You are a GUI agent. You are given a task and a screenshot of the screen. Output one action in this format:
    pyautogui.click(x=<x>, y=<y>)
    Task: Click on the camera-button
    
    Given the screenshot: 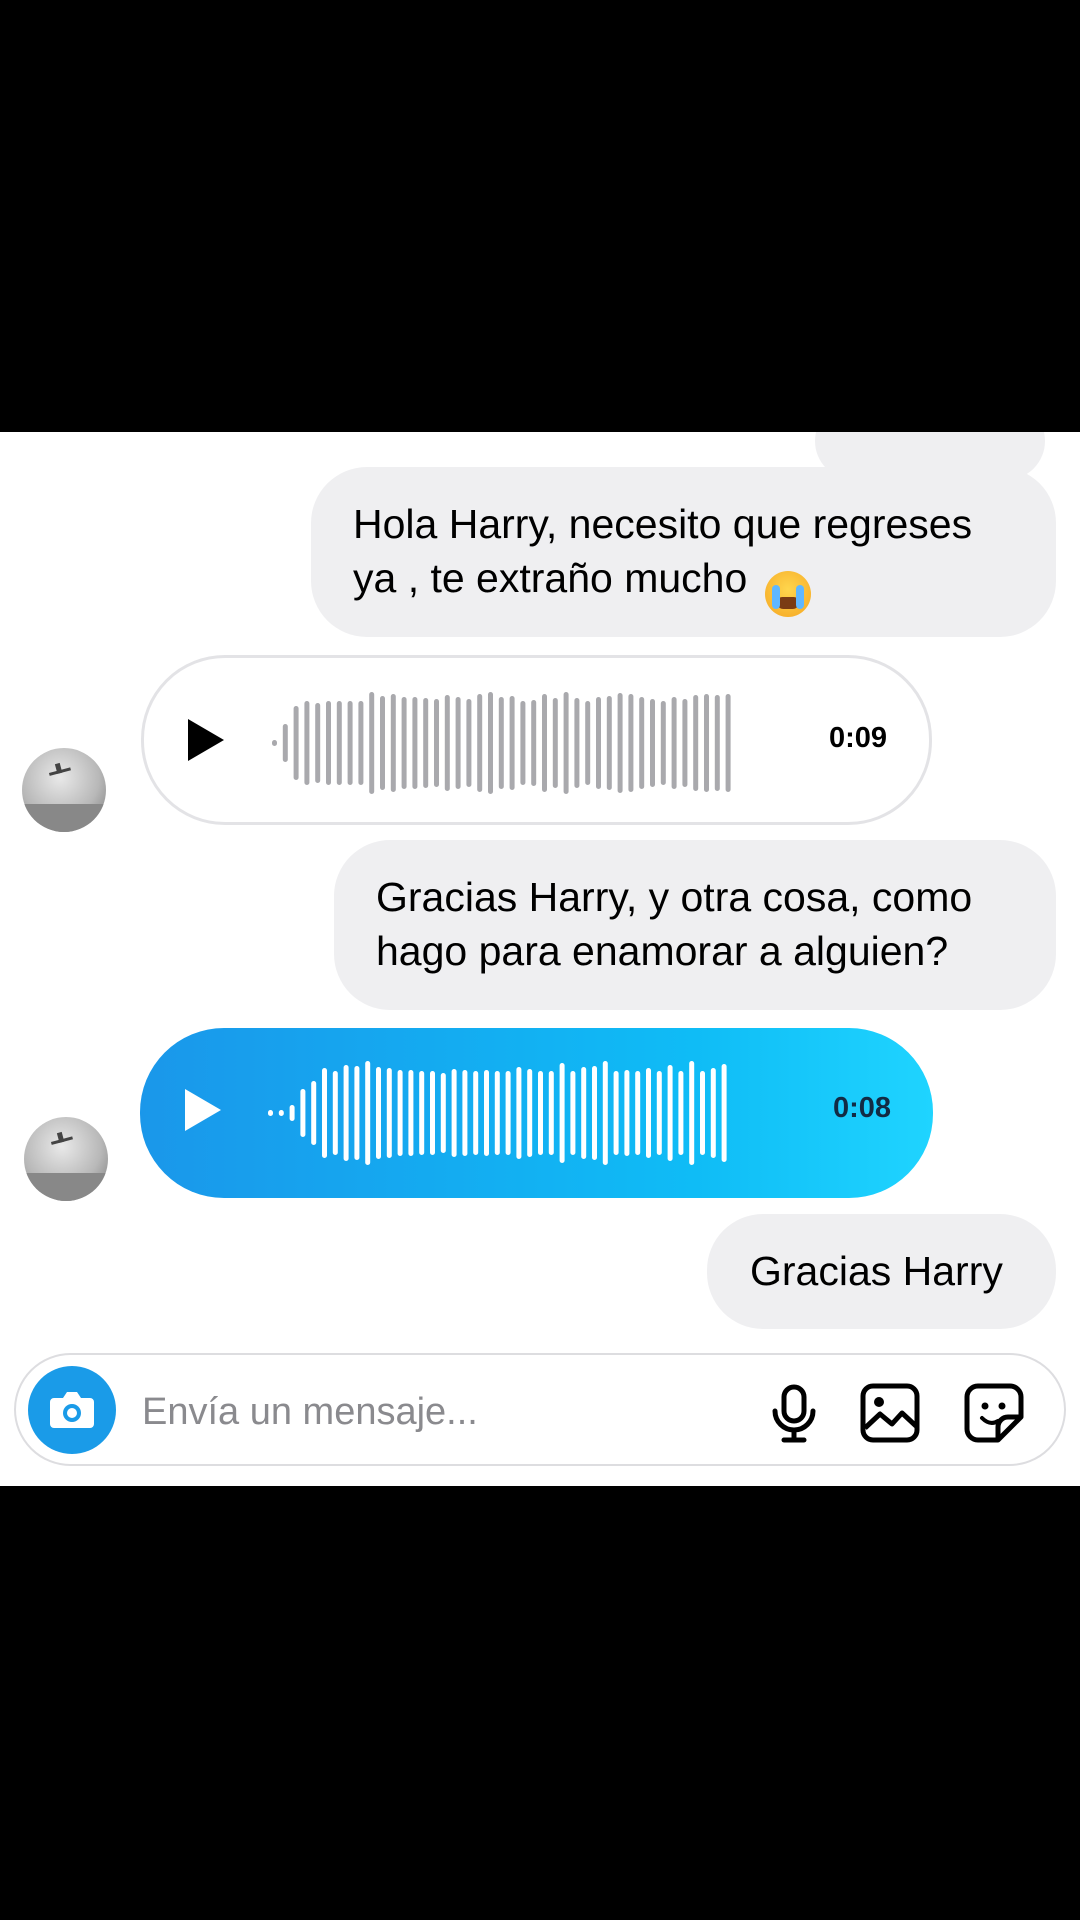 What is the action you would take?
    pyautogui.click(x=72, y=1410)
    